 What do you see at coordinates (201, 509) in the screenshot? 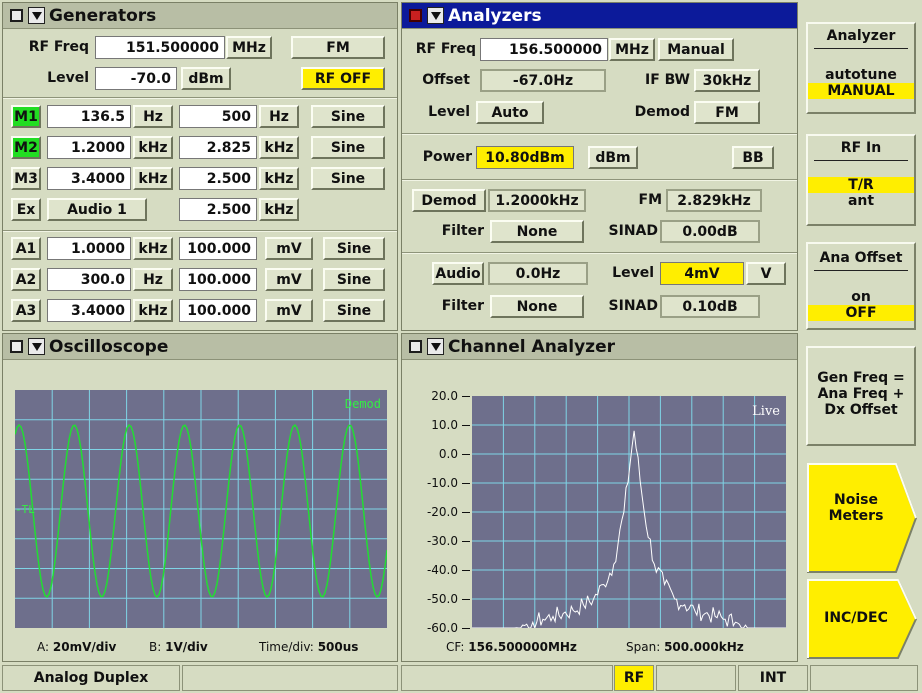
I see `oscilloscope-screen: Demod -TL` at bounding box center [201, 509].